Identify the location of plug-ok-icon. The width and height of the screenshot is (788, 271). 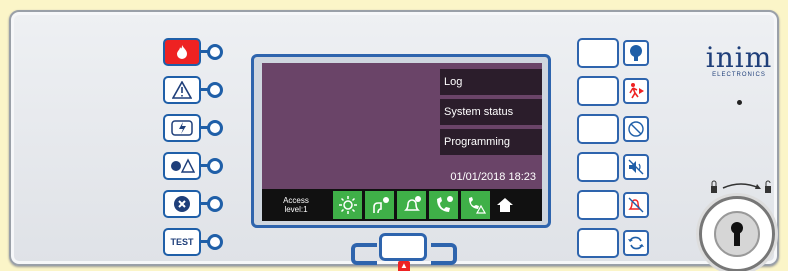
(379, 205).